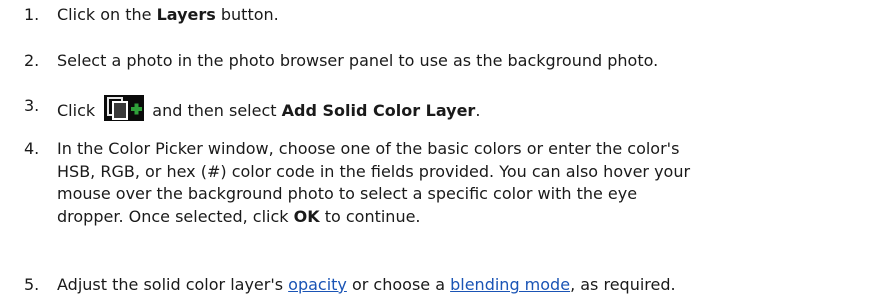 The width and height of the screenshot is (880, 303). I want to click on add-layer-icon, so click(124, 108).